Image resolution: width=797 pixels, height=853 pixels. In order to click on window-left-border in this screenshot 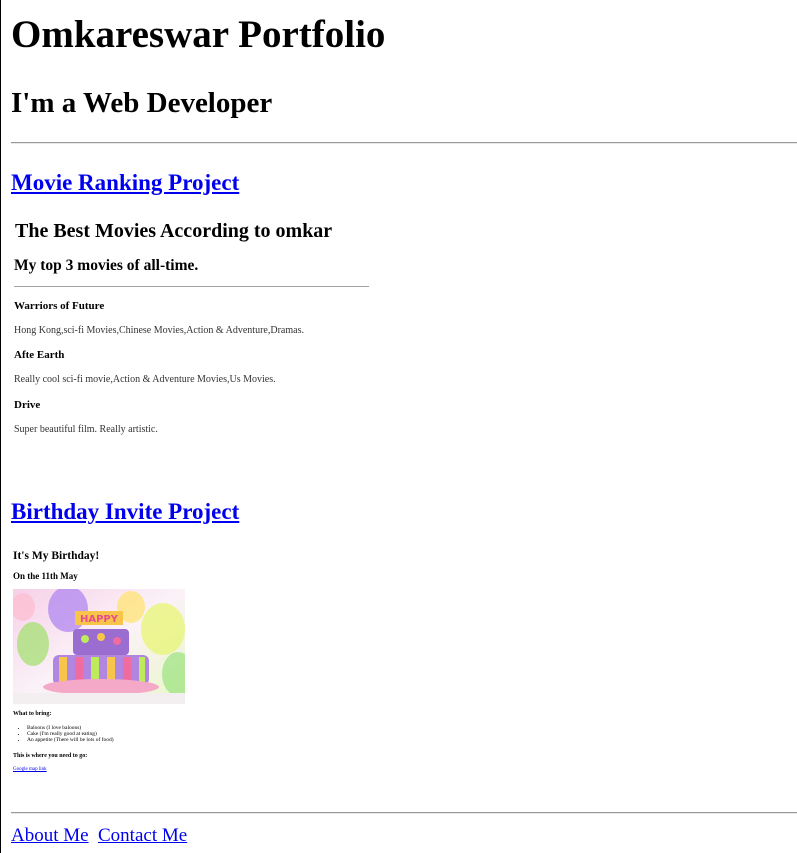, I will do `click(0, 426)`.